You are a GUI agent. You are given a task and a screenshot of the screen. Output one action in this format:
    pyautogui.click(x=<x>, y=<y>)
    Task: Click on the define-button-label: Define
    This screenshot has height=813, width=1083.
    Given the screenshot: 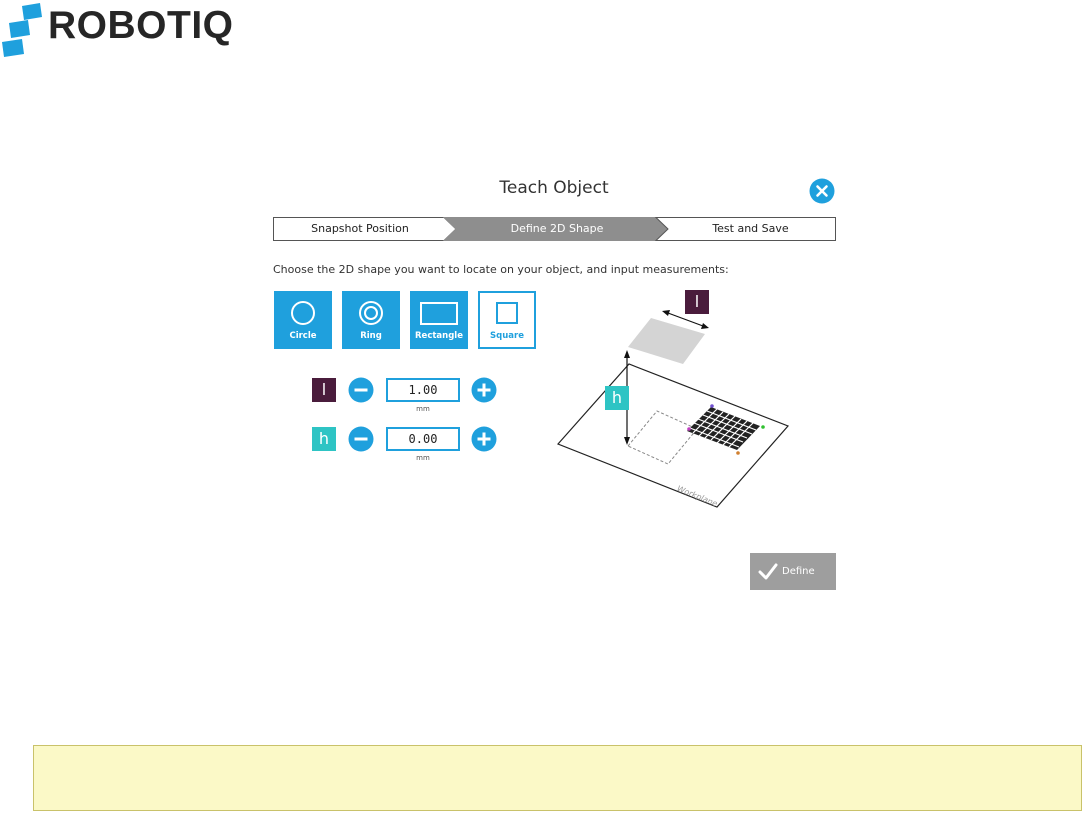 What is the action you would take?
    pyautogui.click(x=798, y=571)
    